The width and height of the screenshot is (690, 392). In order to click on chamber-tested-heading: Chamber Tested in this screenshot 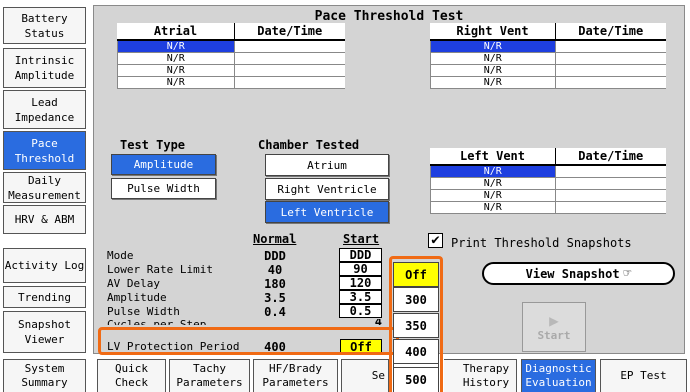, I will do `click(309, 145)`.